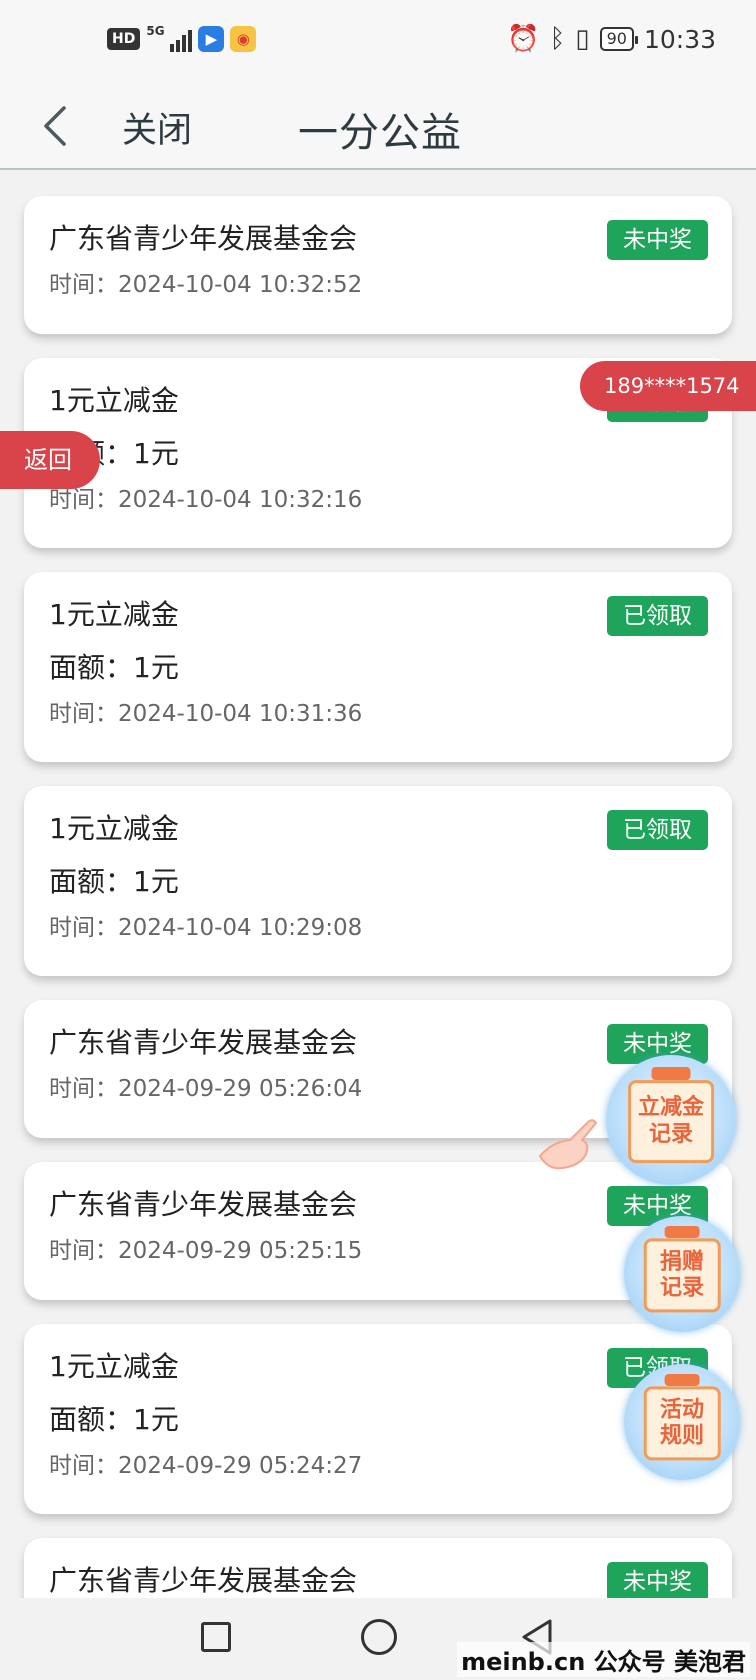 Image resolution: width=756 pixels, height=1680 pixels. What do you see at coordinates (378, 667) in the screenshot?
I see `record-card: 1元立减金 面额：1元 时间：2024-10-04 10:31:36 已领取` at bounding box center [378, 667].